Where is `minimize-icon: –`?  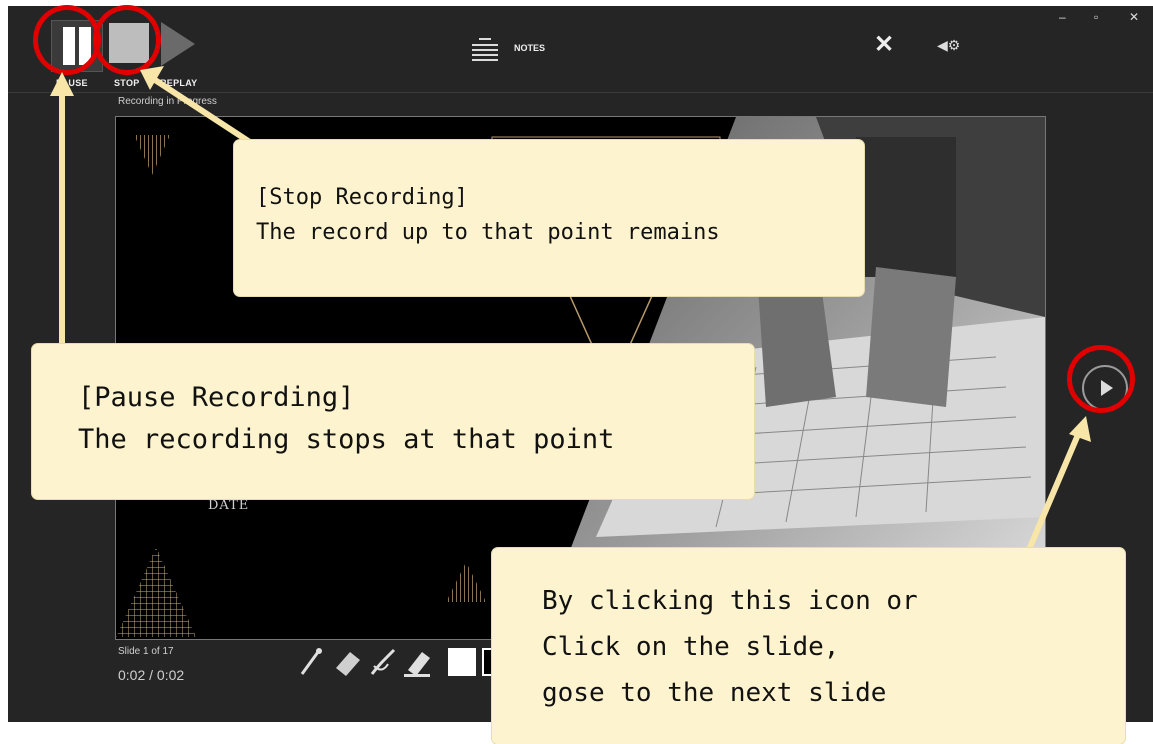
minimize-icon: – is located at coordinates (1062, 17).